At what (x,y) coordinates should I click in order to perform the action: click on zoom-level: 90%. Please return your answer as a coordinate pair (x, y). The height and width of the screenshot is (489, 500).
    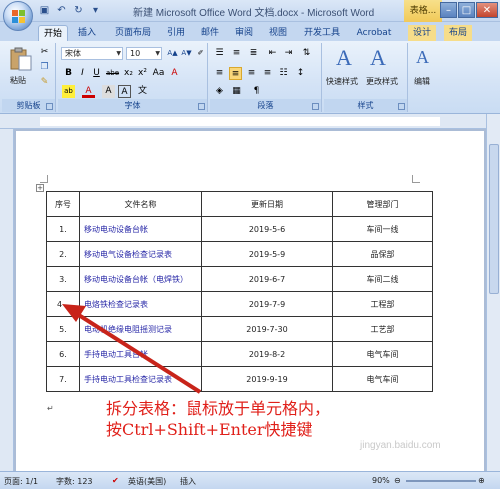
    Looking at the image, I should click on (381, 480).